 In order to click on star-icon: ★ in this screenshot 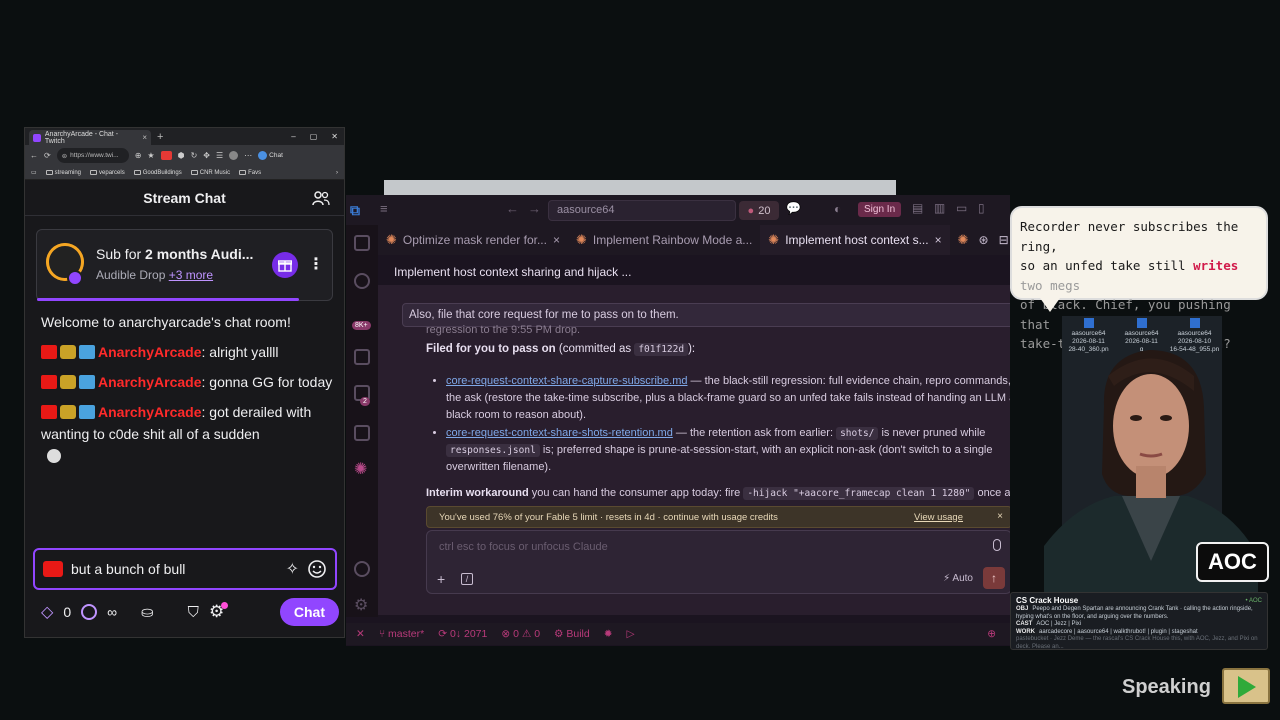, I will do `click(150, 155)`.